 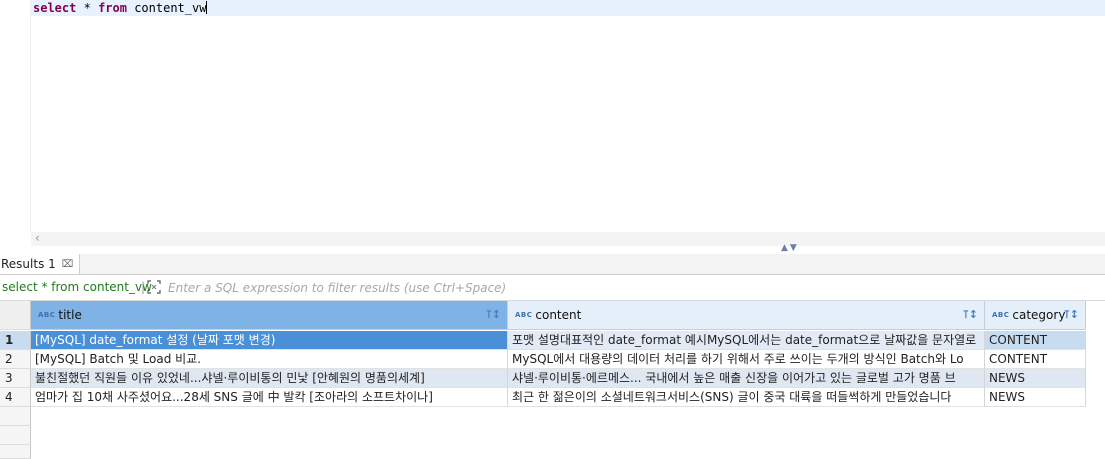 What do you see at coordinates (15, 359) in the screenshot?
I see `row-number: 2` at bounding box center [15, 359].